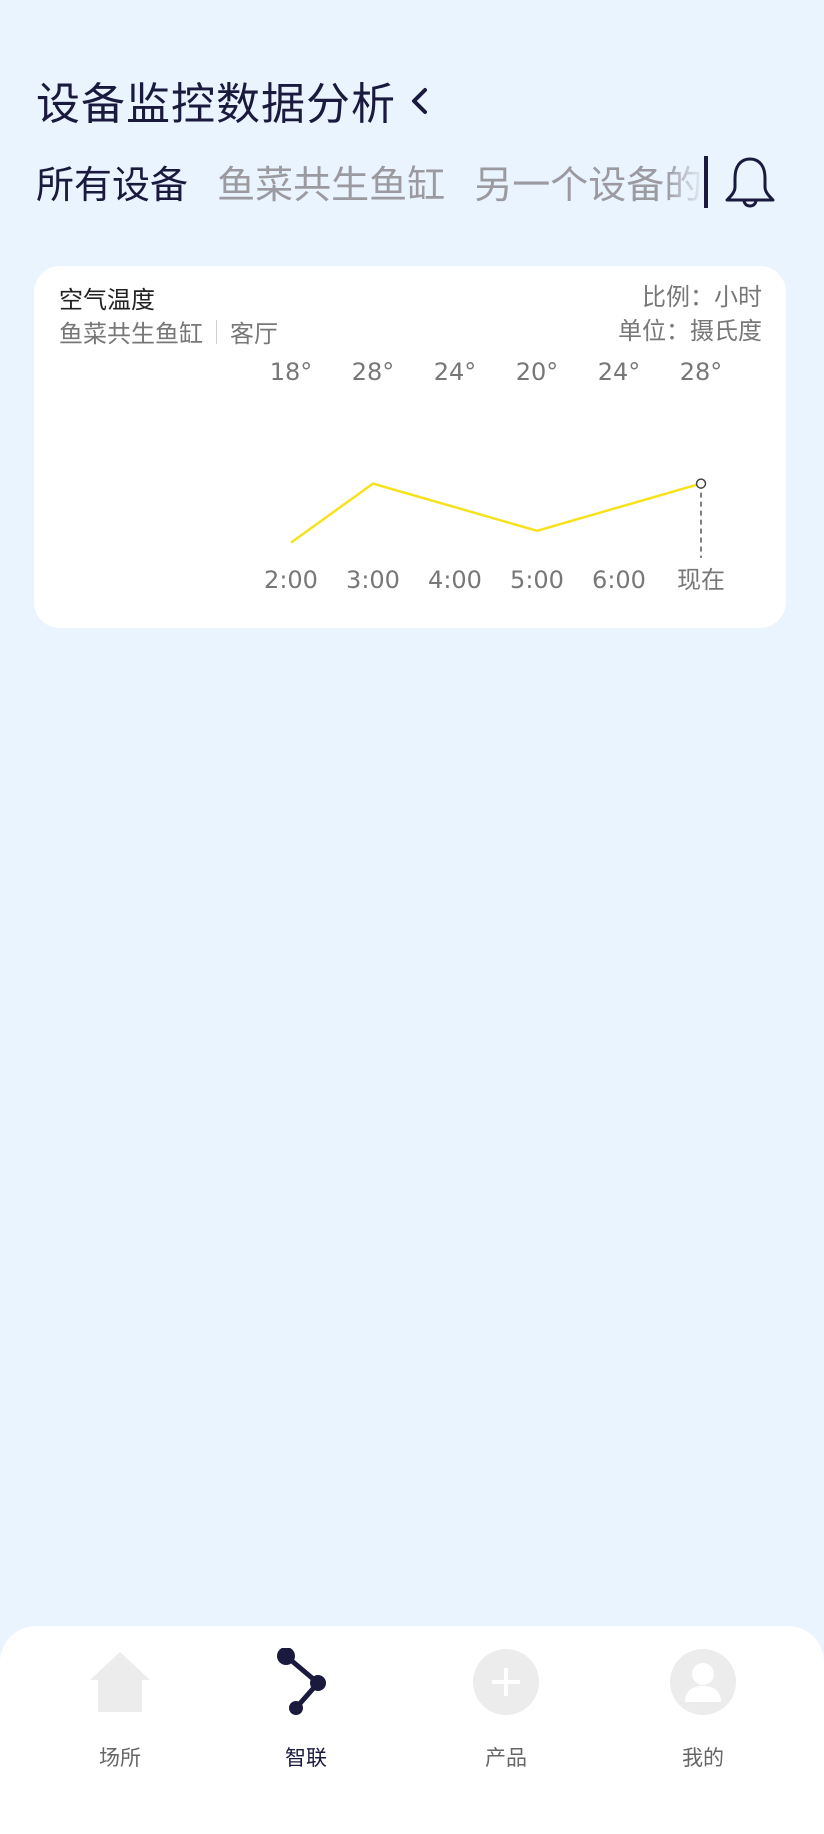 The height and width of the screenshot is (1834, 824). I want to click on value-label: 20°, so click(537, 372).